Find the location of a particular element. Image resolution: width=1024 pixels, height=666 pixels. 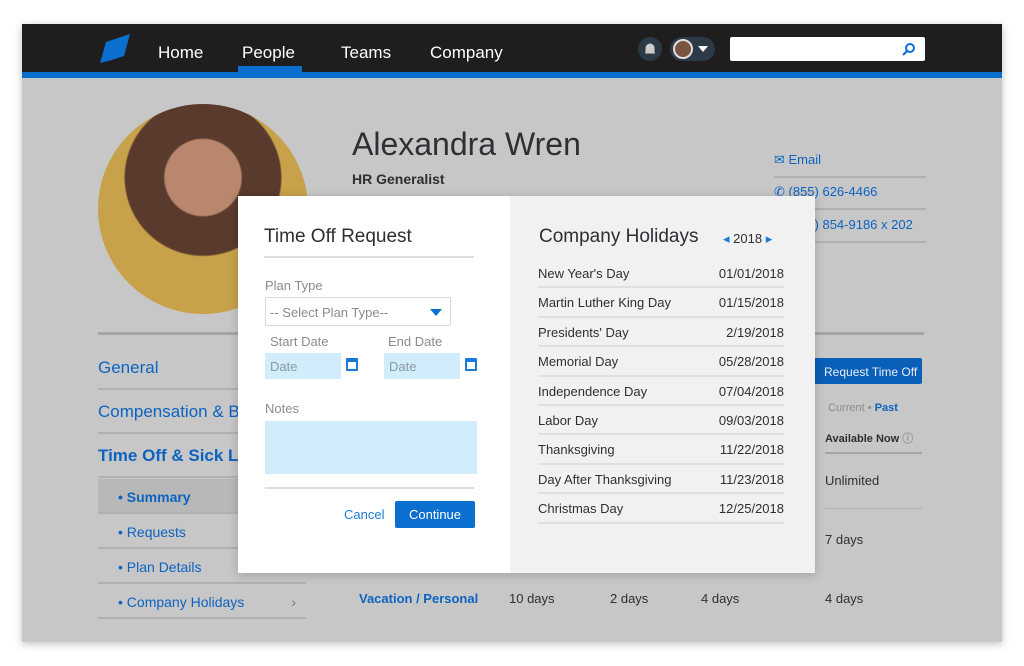

holiday-date: 01/15/2018 is located at coordinates (751, 303).